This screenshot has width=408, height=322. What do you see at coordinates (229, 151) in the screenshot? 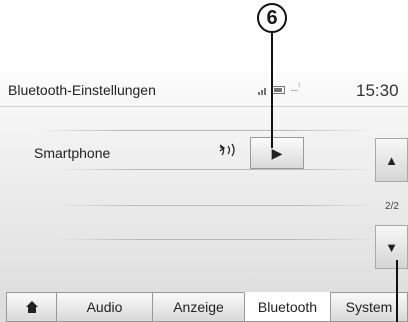
I see `bluetooth-audio-icon` at bounding box center [229, 151].